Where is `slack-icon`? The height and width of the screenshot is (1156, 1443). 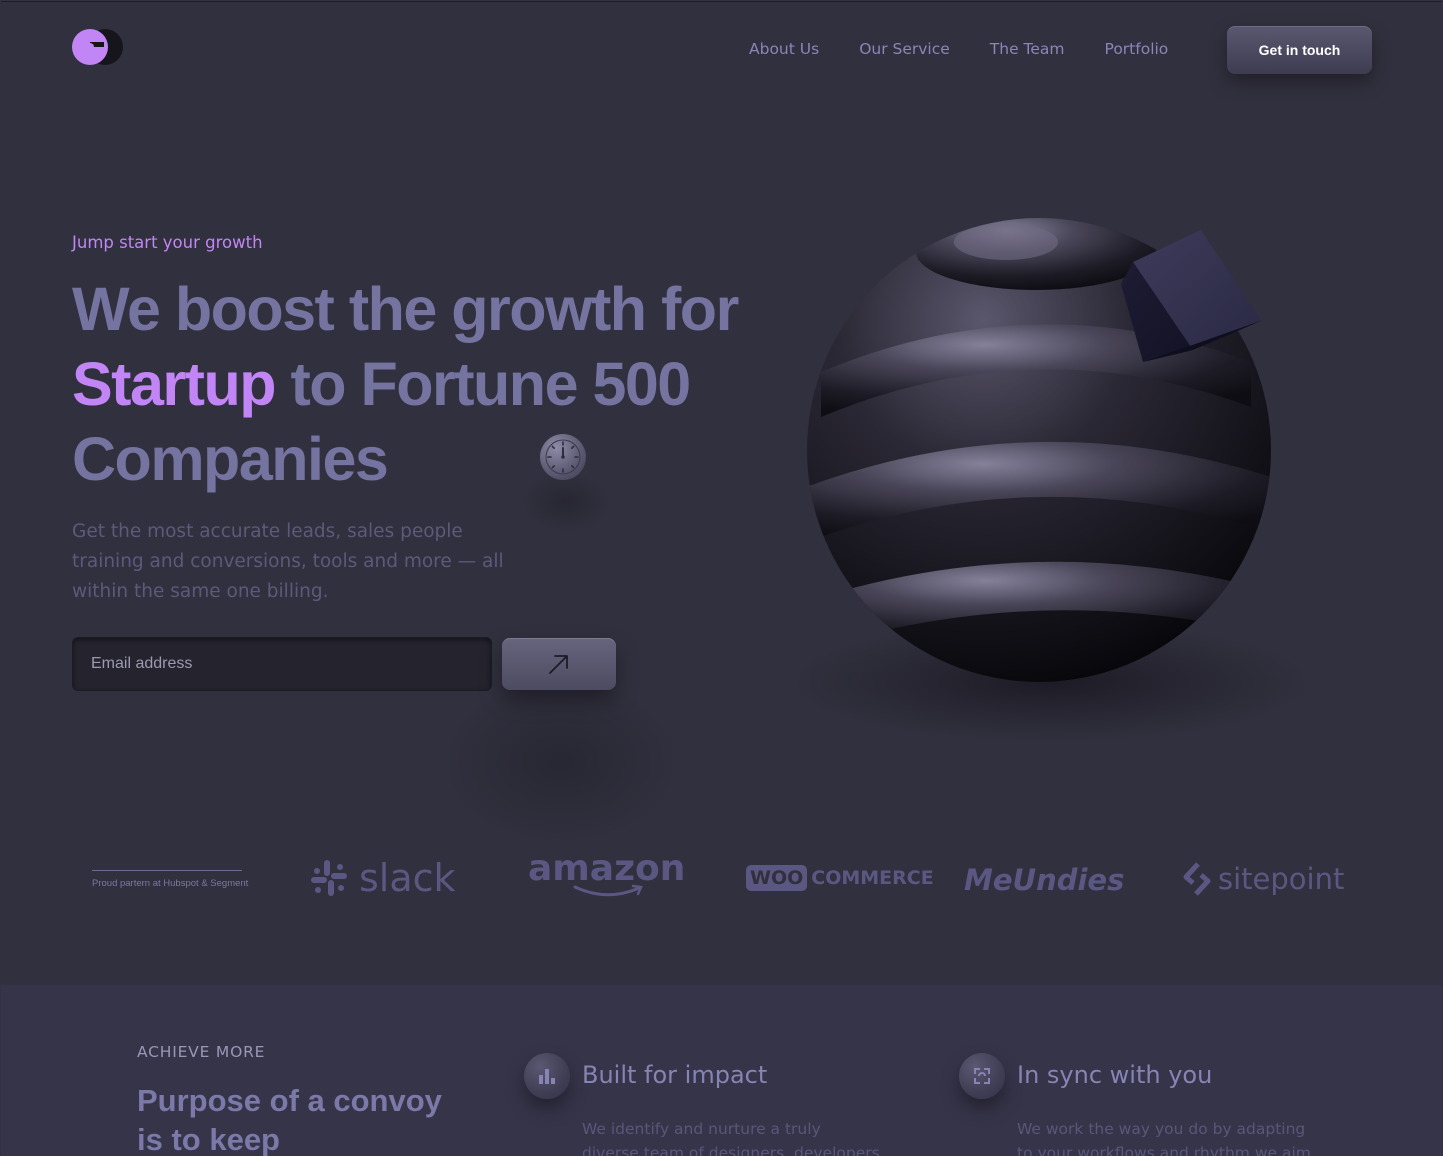
slack-icon is located at coordinates (329, 878).